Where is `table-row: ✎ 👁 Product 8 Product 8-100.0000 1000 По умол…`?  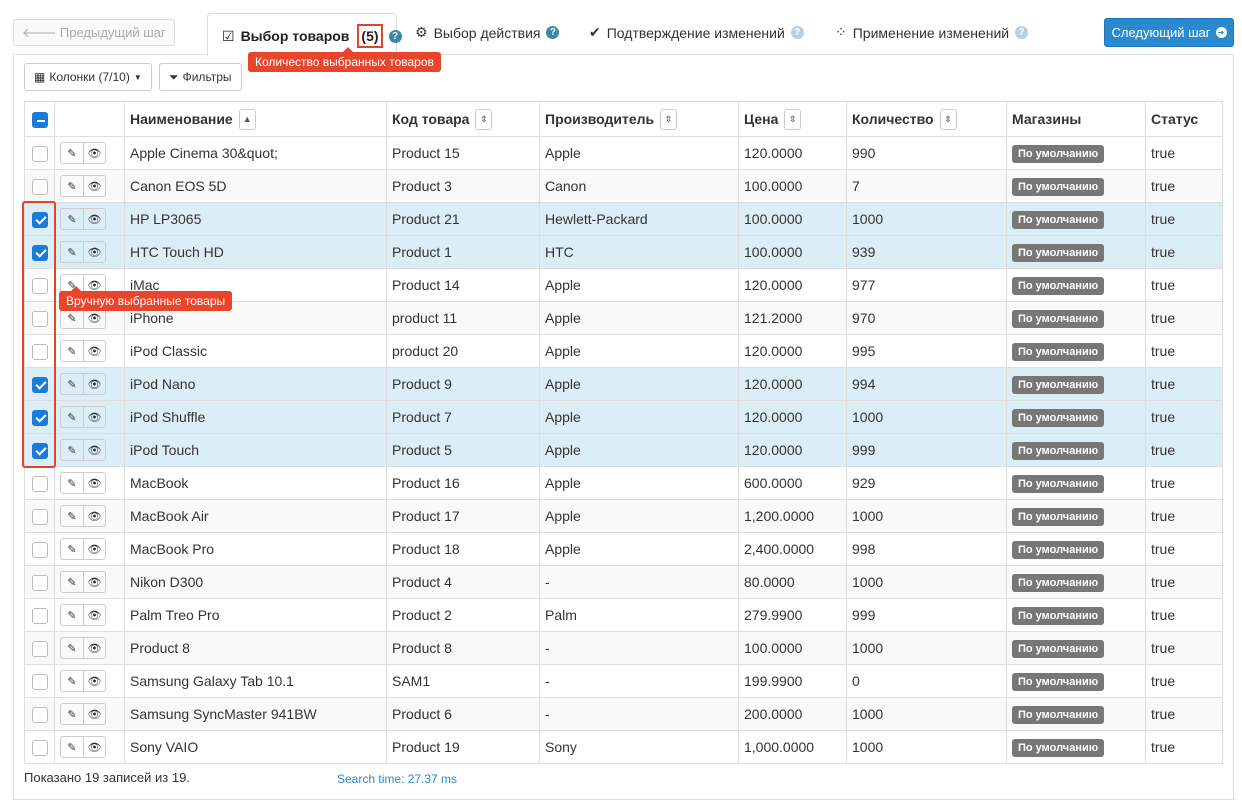
table-row: ✎ 👁 Product 8 Product 8-100.0000 1000 По умол… is located at coordinates (623, 648).